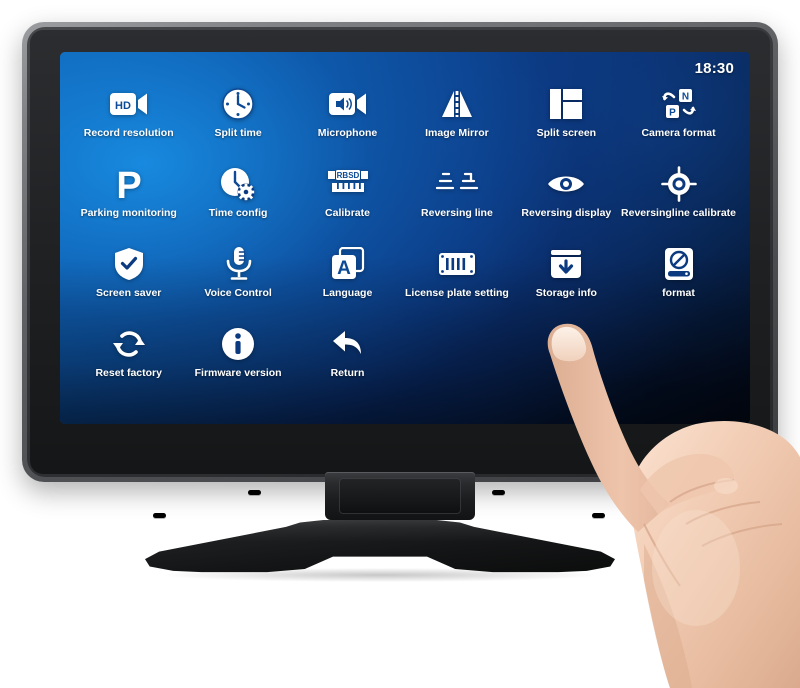 The image size is (800, 688). I want to click on menu-item-parking-monitoring: P Parking monitoring, so click(128, 198).